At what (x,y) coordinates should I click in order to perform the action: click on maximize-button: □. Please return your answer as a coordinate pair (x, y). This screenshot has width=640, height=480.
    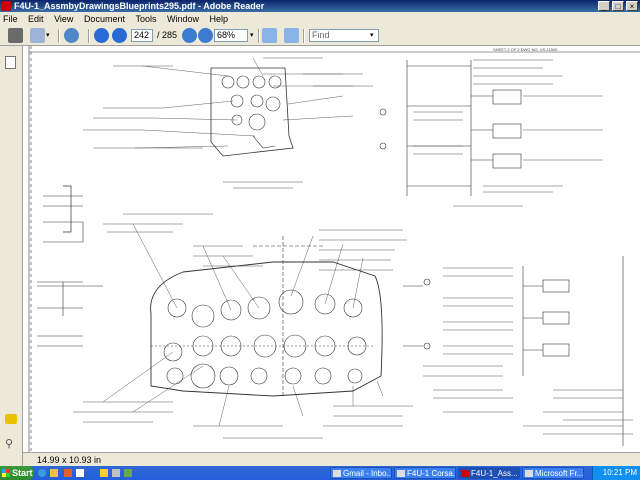
    Looking at the image, I should click on (618, 6).